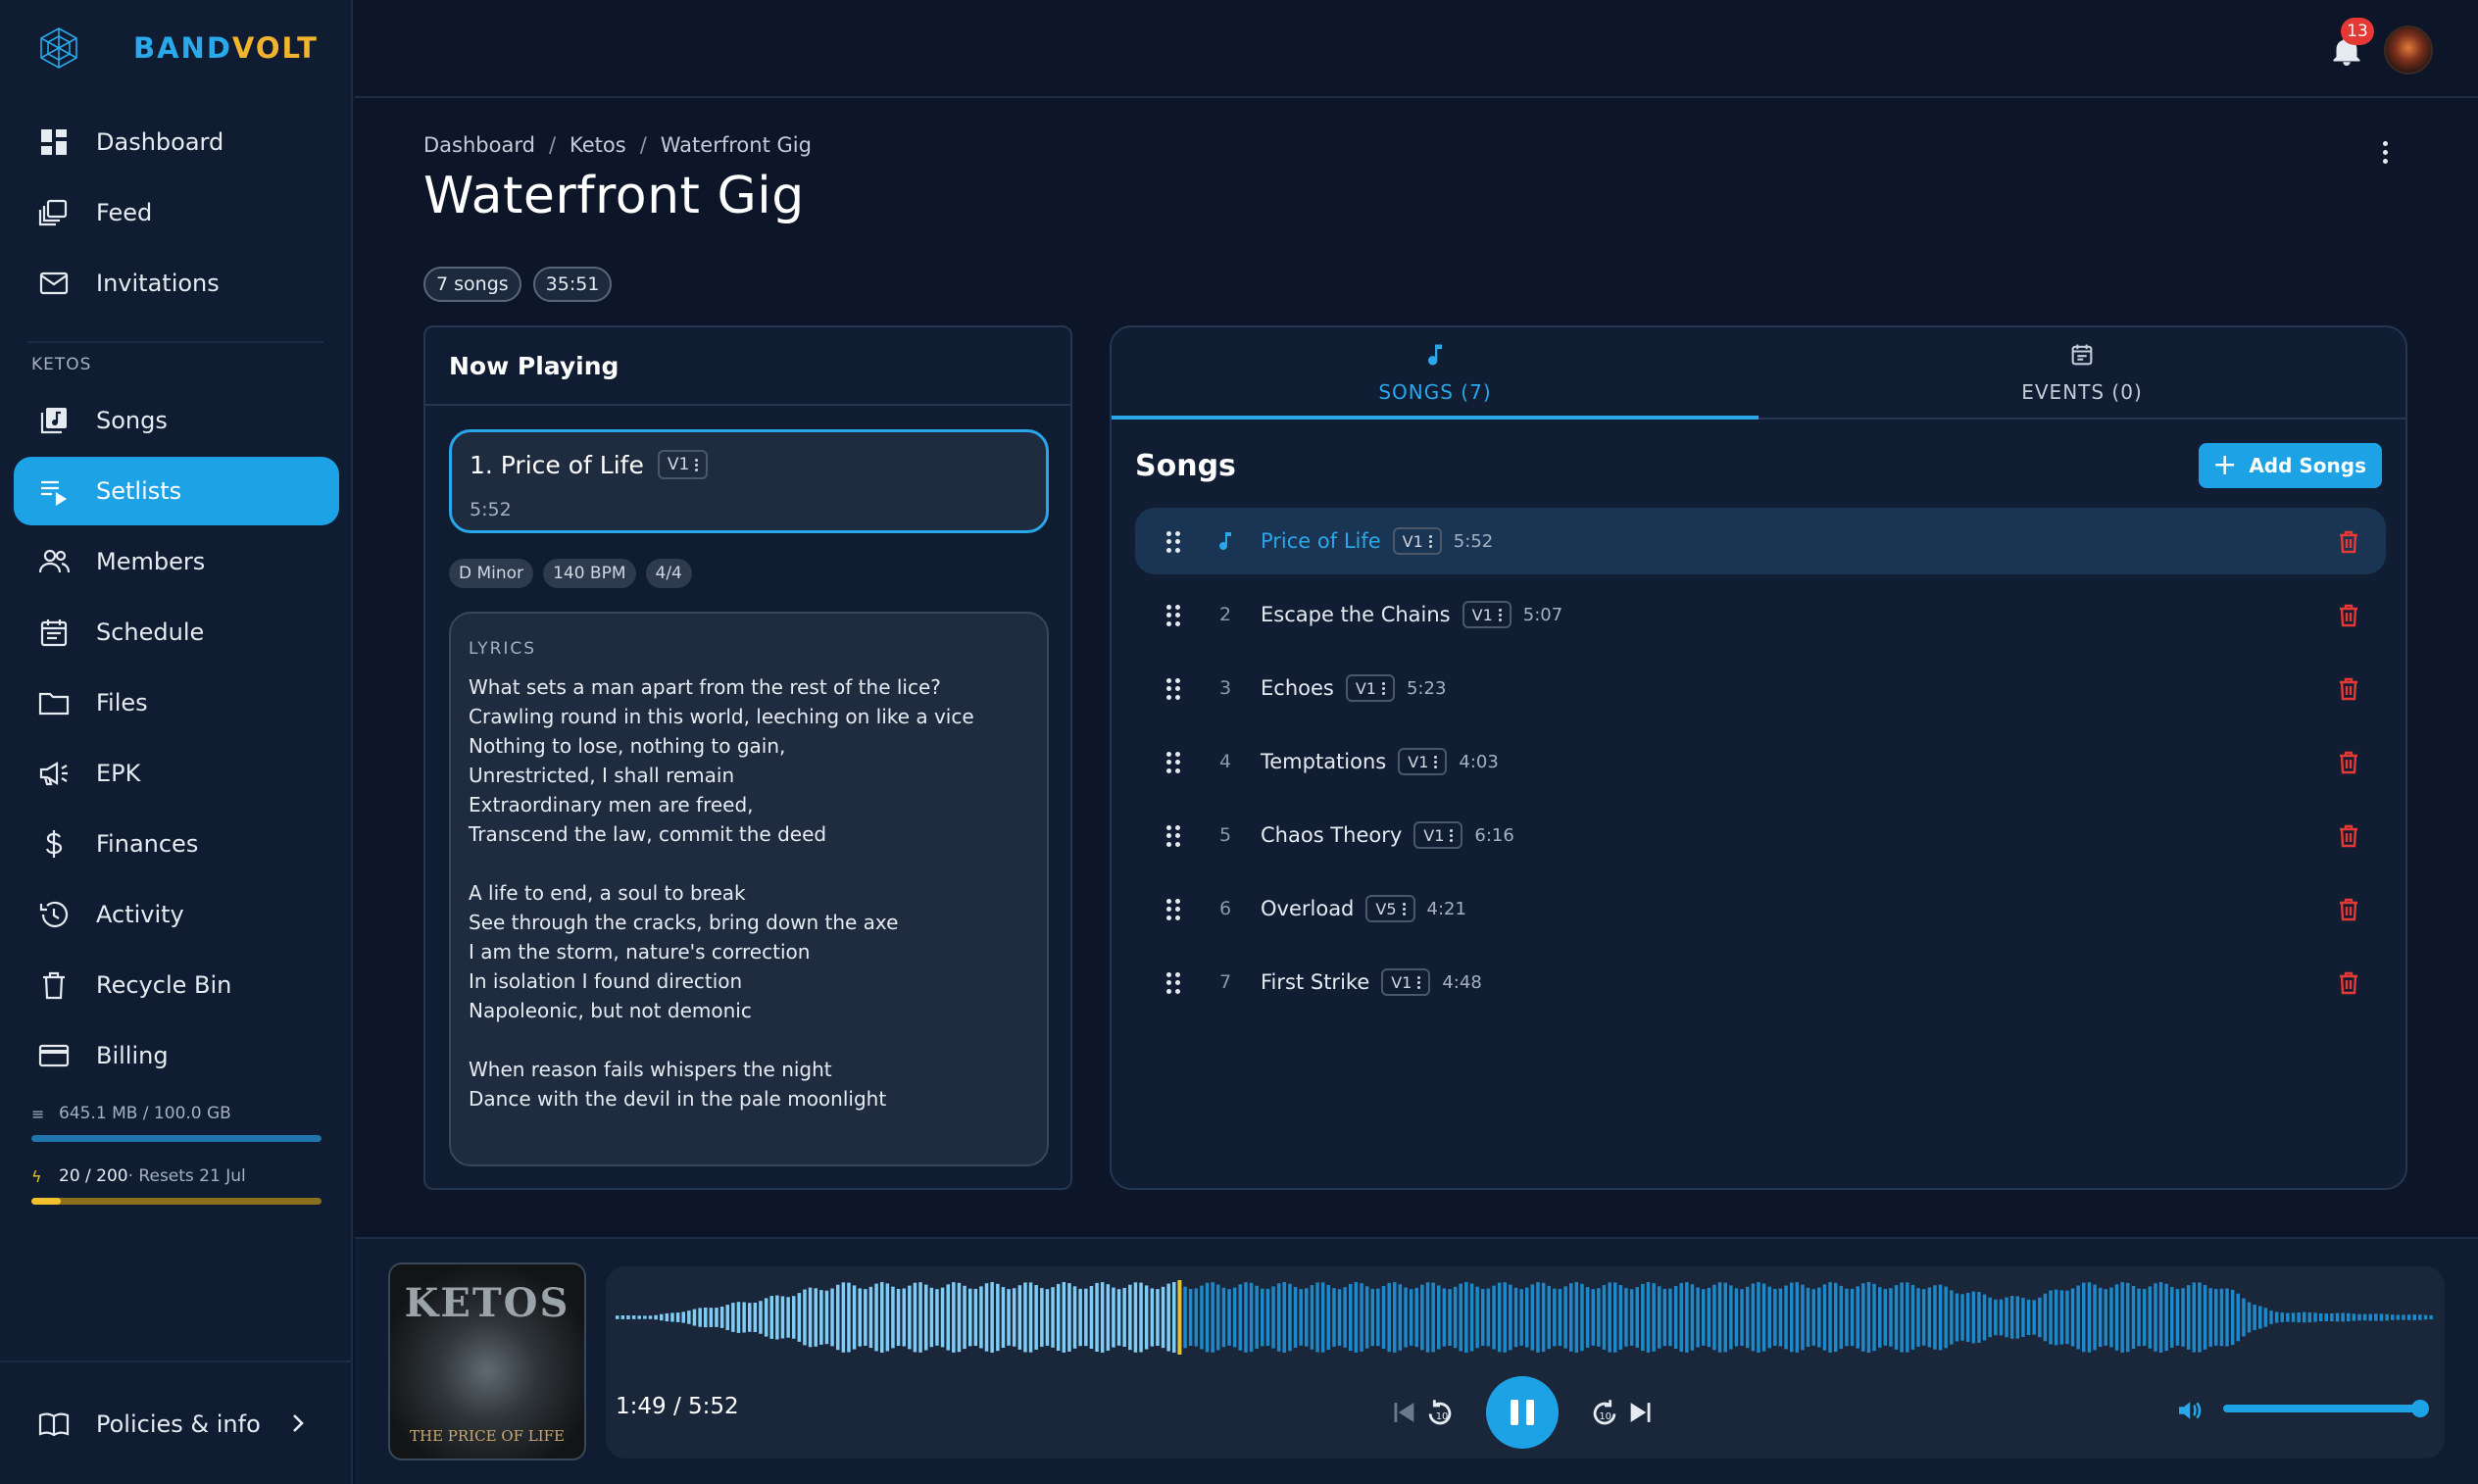  Describe the element at coordinates (1179, 1317) in the screenshot. I see `playhead-marker` at that location.